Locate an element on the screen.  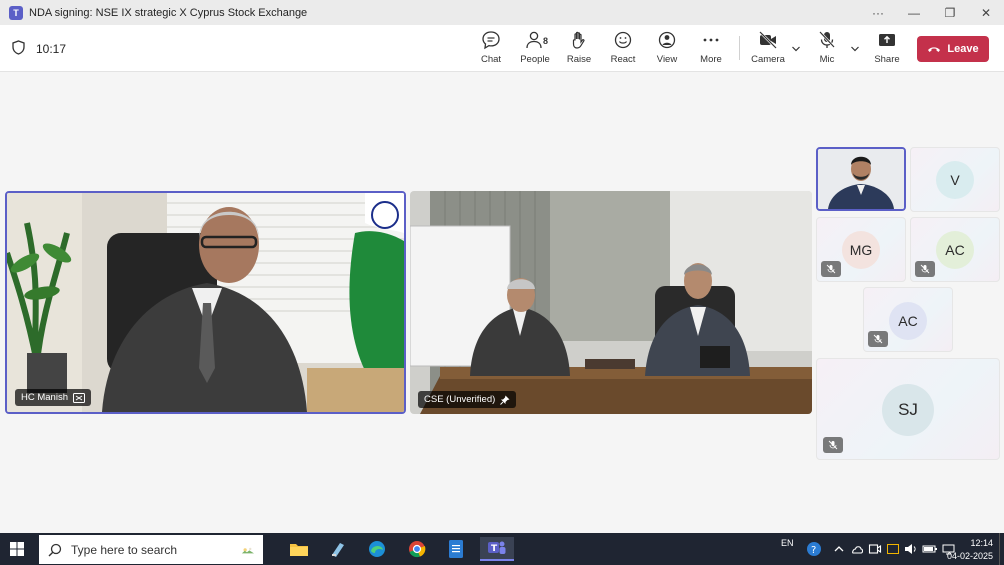
share-label: Share is located at coordinates (887, 59).